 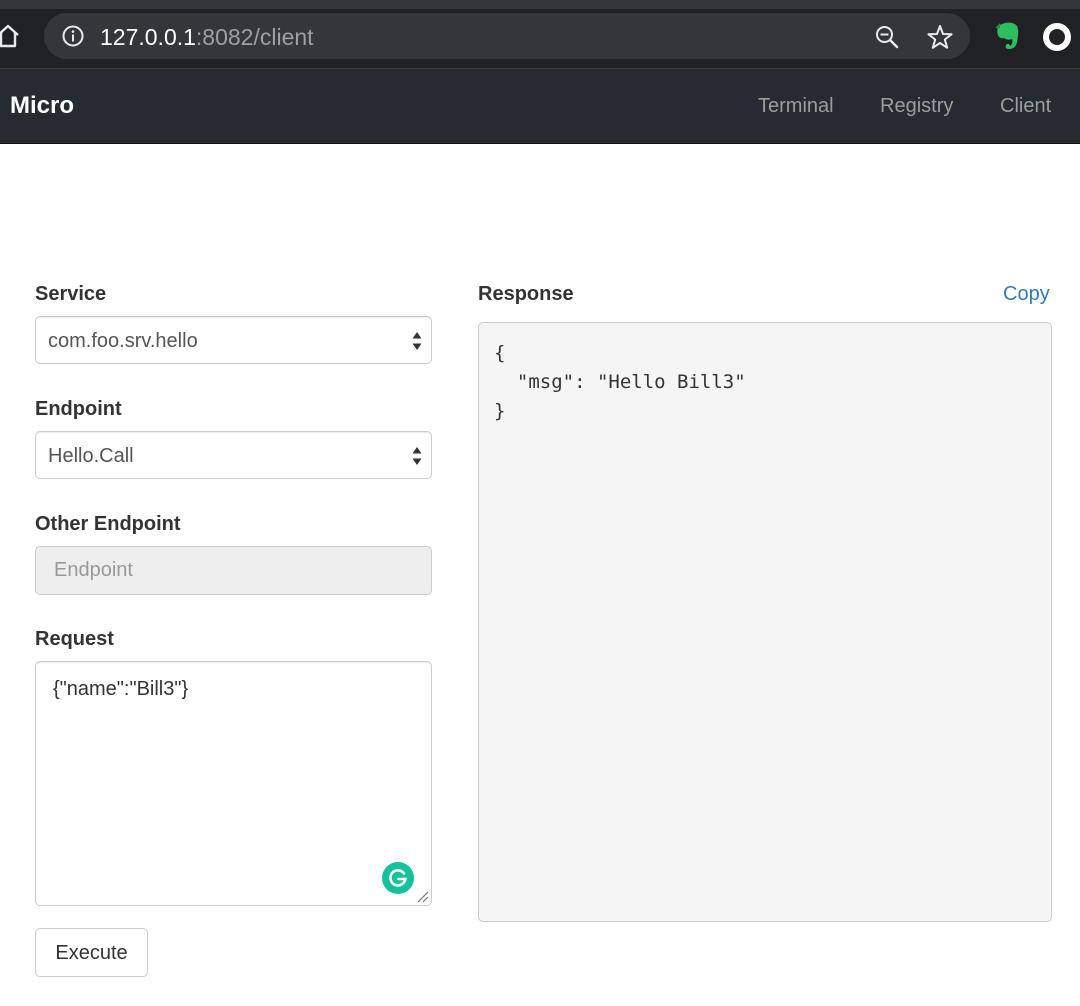 What do you see at coordinates (42, 106) in the screenshot?
I see `brand-logo: Micro` at bounding box center [42, 106].